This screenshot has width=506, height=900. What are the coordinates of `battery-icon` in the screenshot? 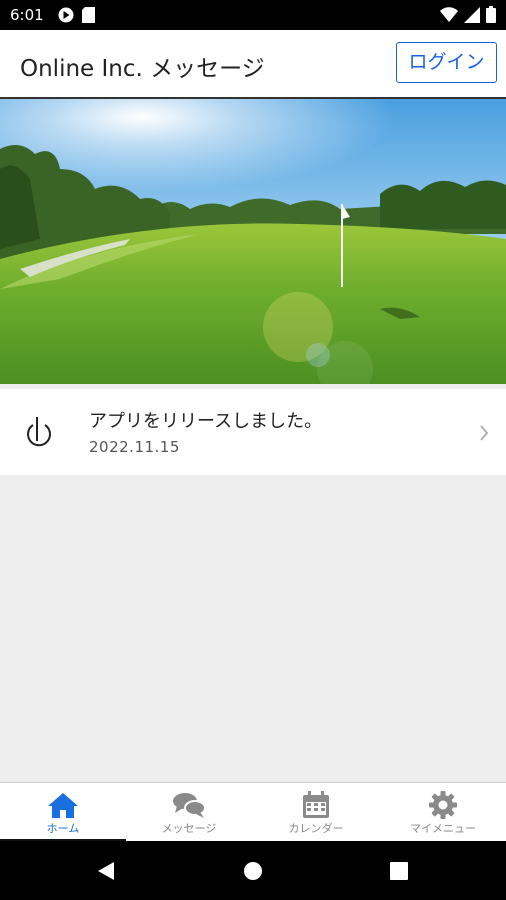 It's located at (491, 14).